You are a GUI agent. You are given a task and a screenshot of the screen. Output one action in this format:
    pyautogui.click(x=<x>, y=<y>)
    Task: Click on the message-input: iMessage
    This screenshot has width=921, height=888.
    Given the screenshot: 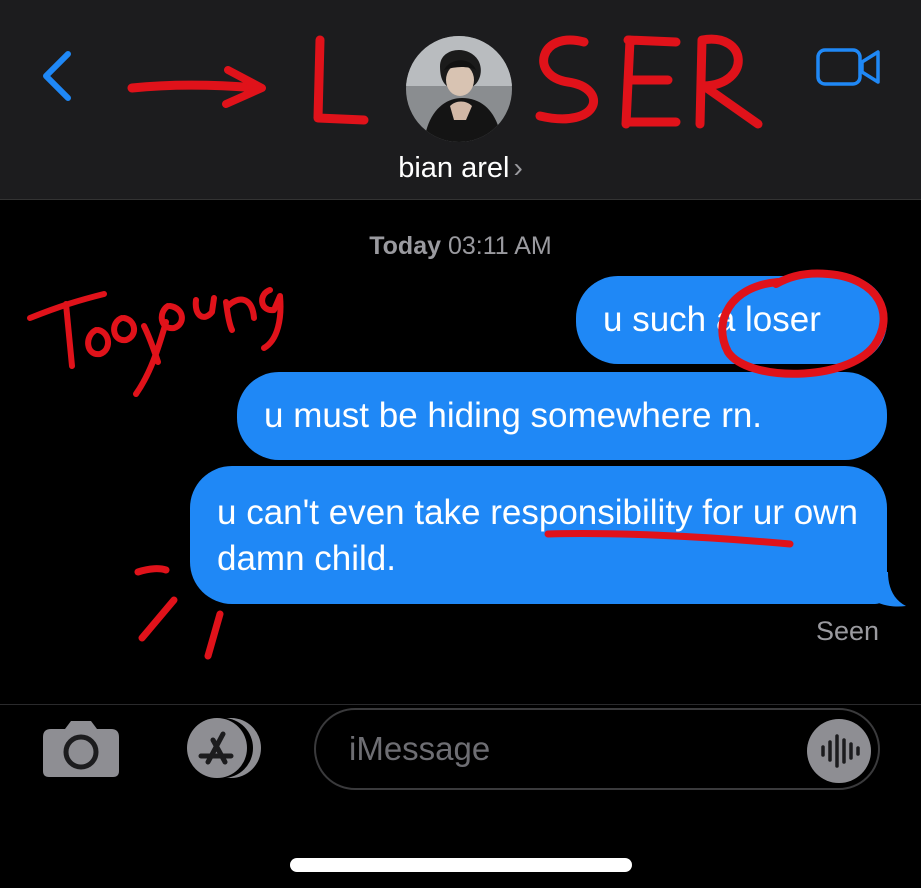 What is the action you would take?
    pyautogui.click(x=597, y=749)
    